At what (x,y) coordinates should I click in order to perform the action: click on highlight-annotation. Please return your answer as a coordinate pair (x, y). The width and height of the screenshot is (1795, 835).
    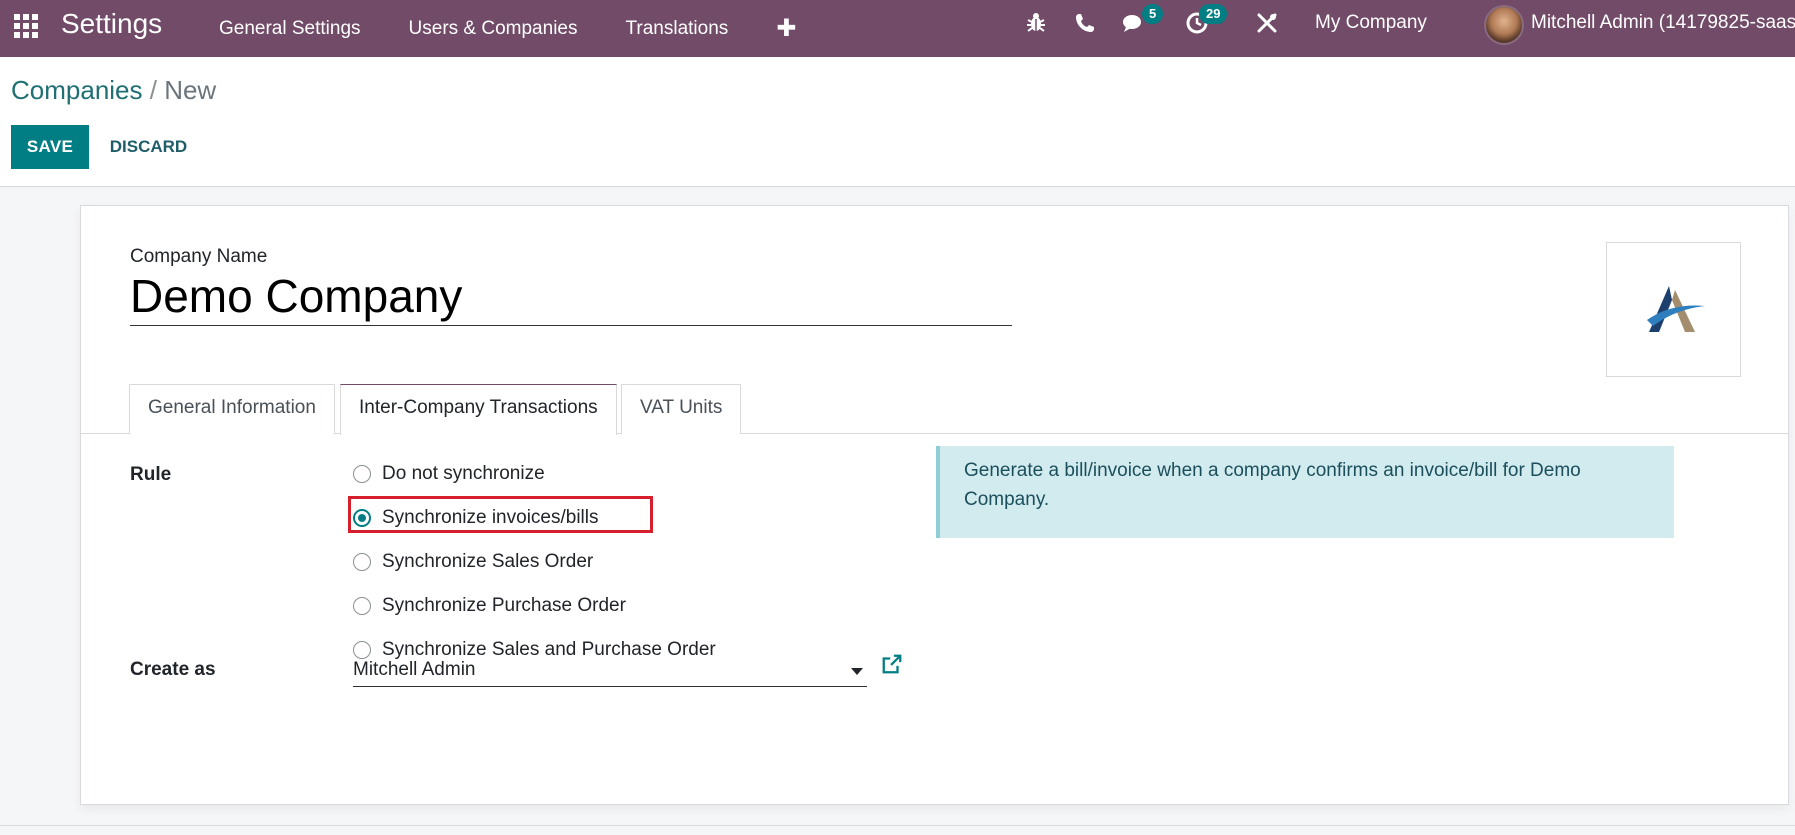
    Looking at the image, I should click on (500, 514).